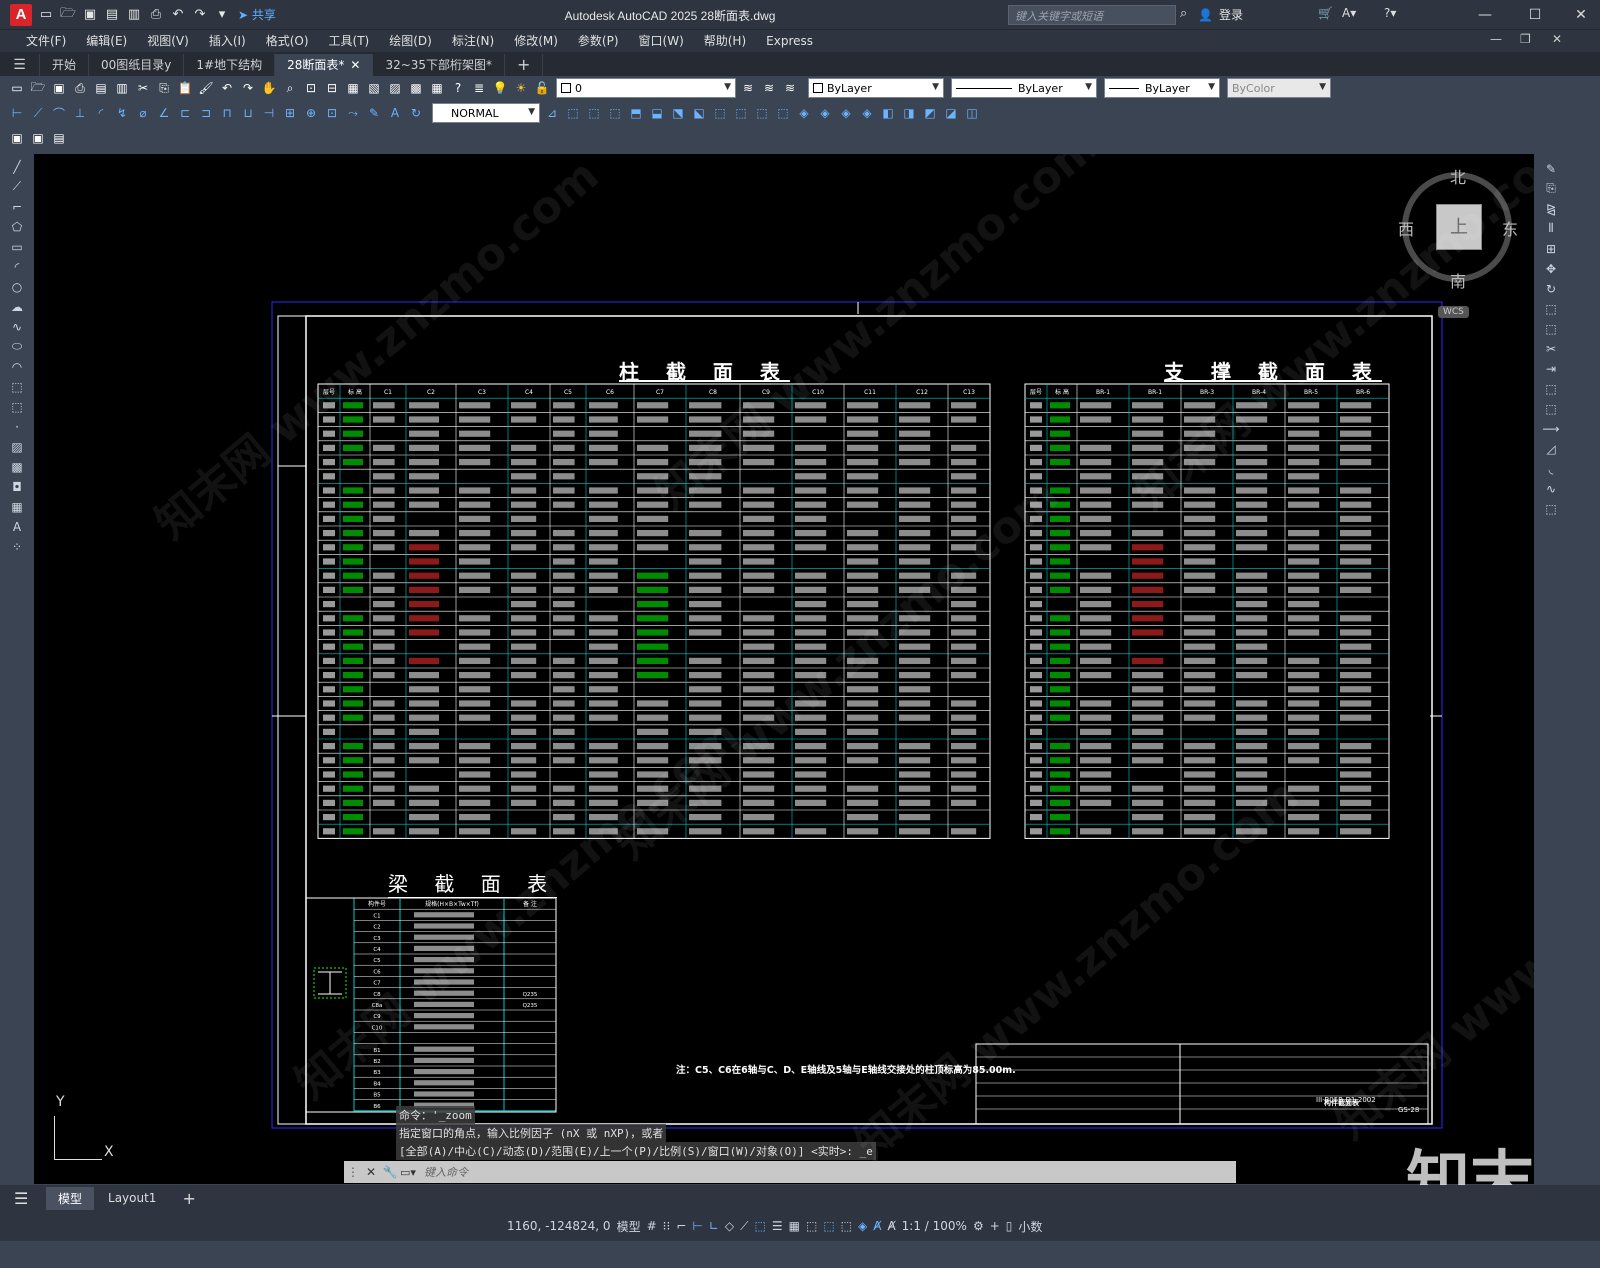 This screenshot has width=1600, height=1268. I want to click on plot-icon: ⎙, so click(156, 15).